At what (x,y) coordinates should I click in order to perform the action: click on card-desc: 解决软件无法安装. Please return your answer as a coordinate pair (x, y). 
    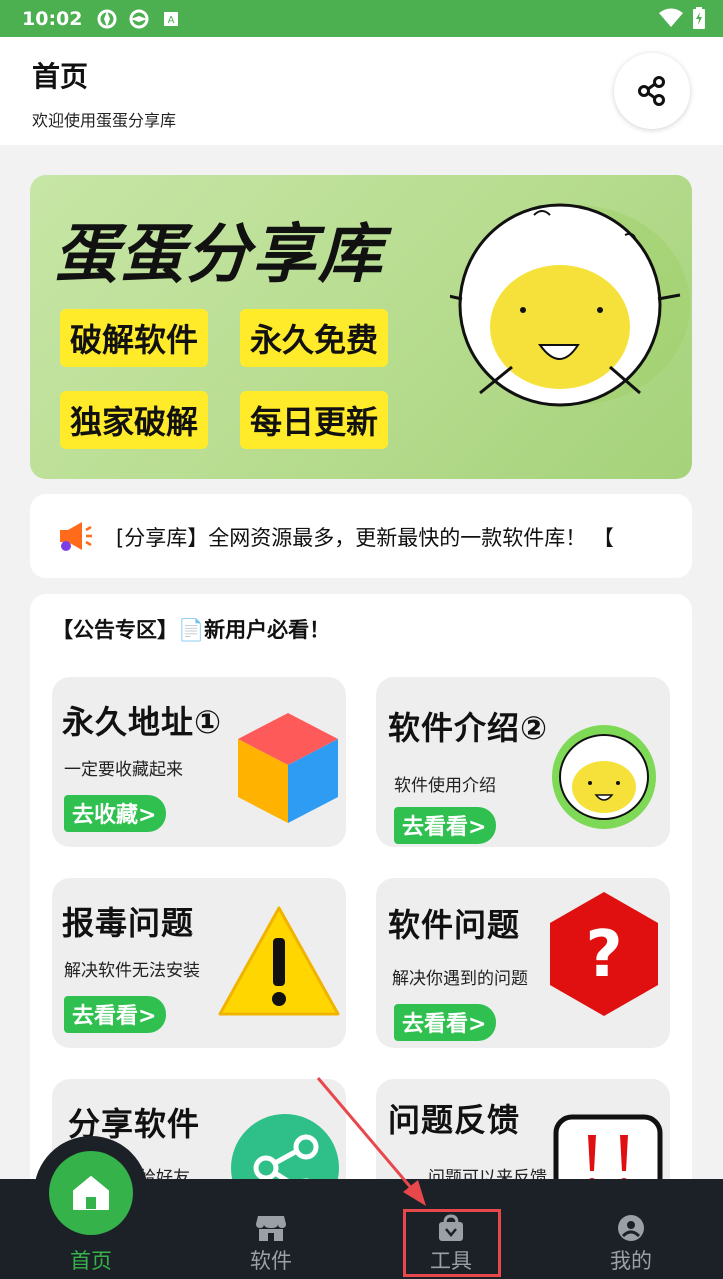
    Looking at the image, I should click on (132, 971).